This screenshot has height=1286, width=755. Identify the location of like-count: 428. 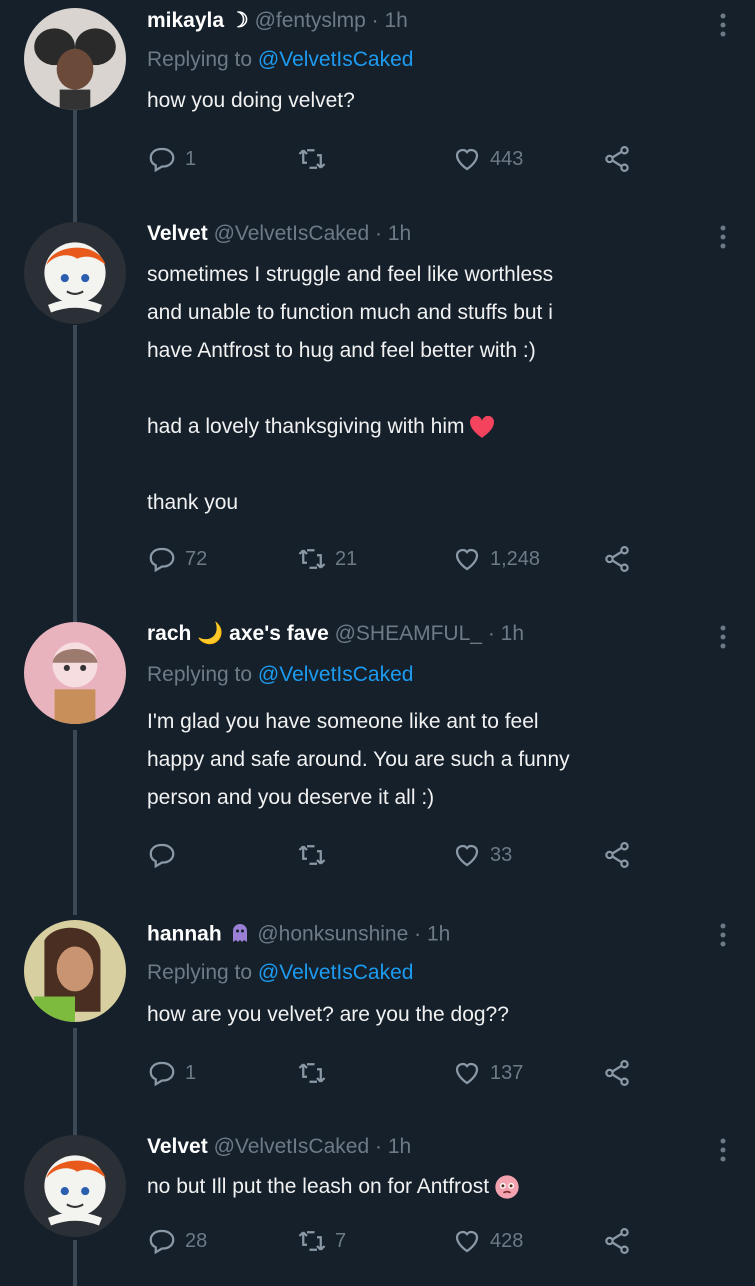
(507, 1240).